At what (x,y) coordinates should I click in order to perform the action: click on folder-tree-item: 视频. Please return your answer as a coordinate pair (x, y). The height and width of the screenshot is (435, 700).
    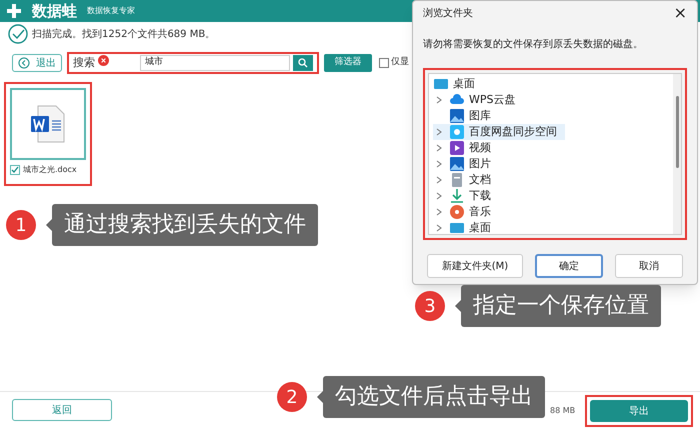
    Looking at the image, I should click on (466, 148).